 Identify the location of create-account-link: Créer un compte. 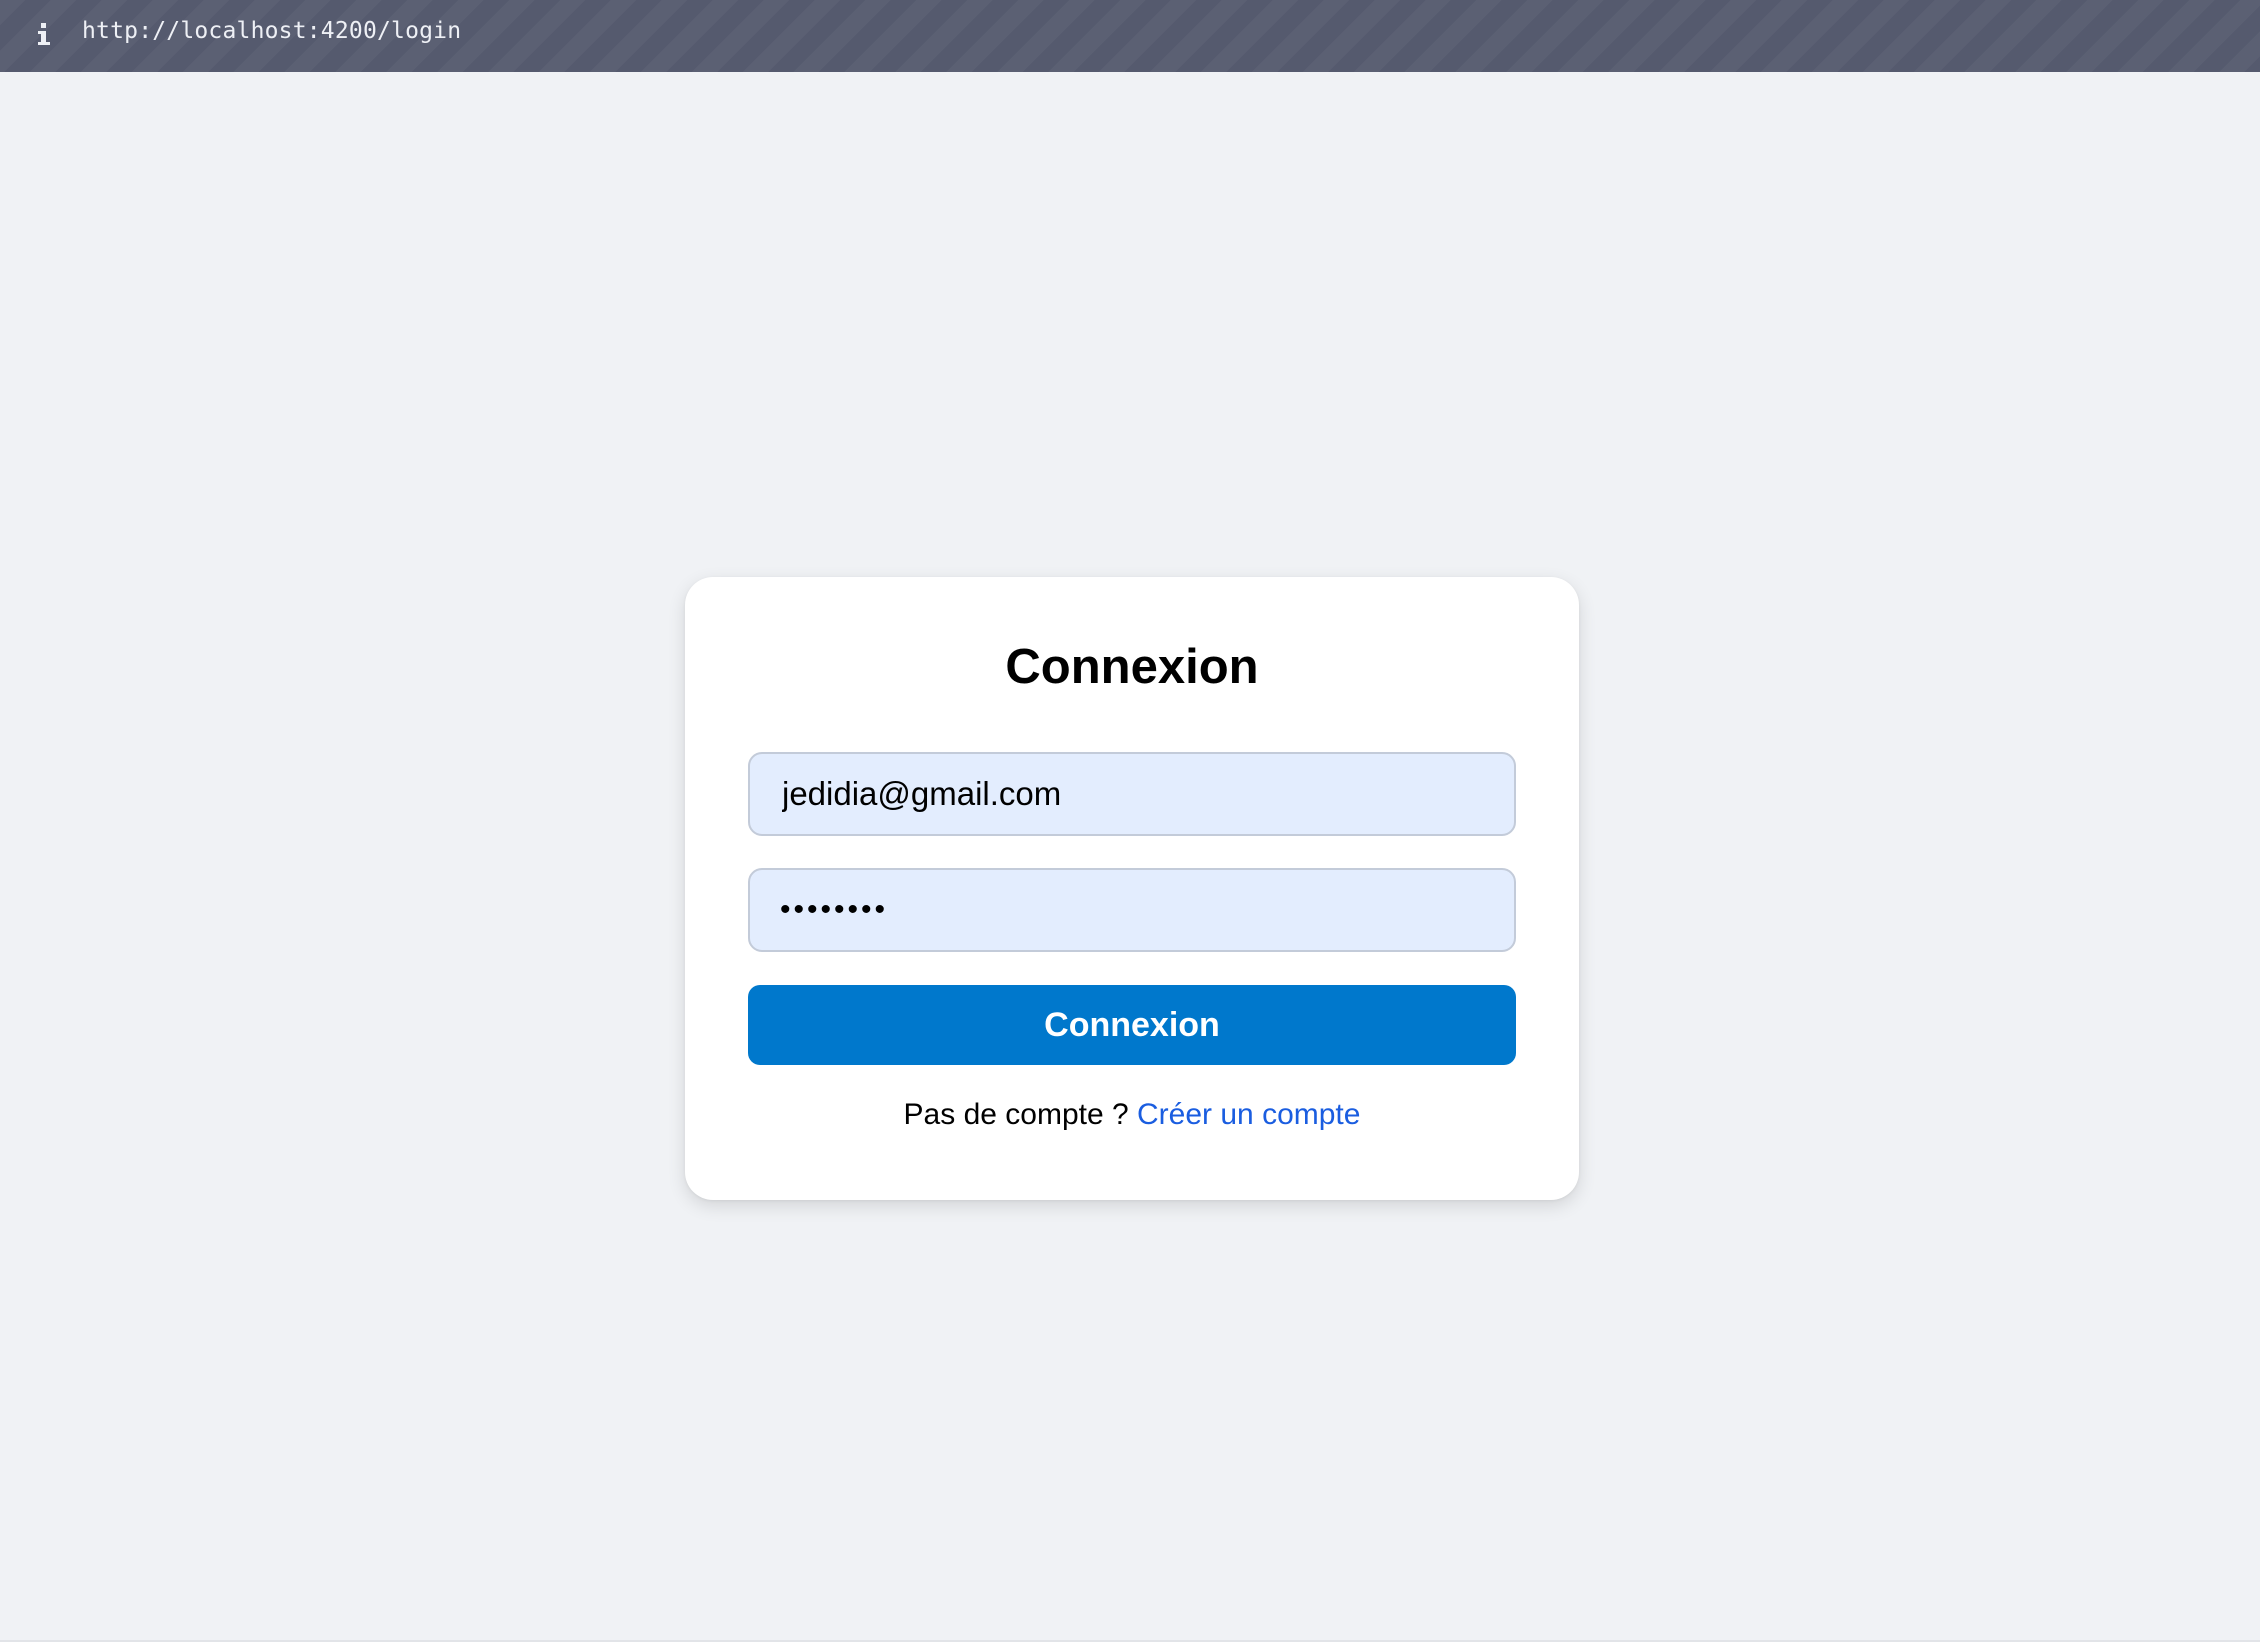
(1248, 1114).